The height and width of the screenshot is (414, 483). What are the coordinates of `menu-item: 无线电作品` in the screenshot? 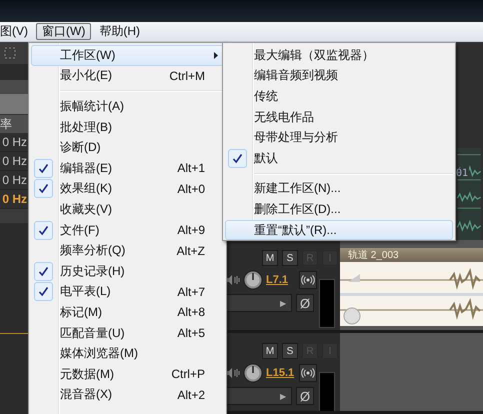 It's located at (339, 117).